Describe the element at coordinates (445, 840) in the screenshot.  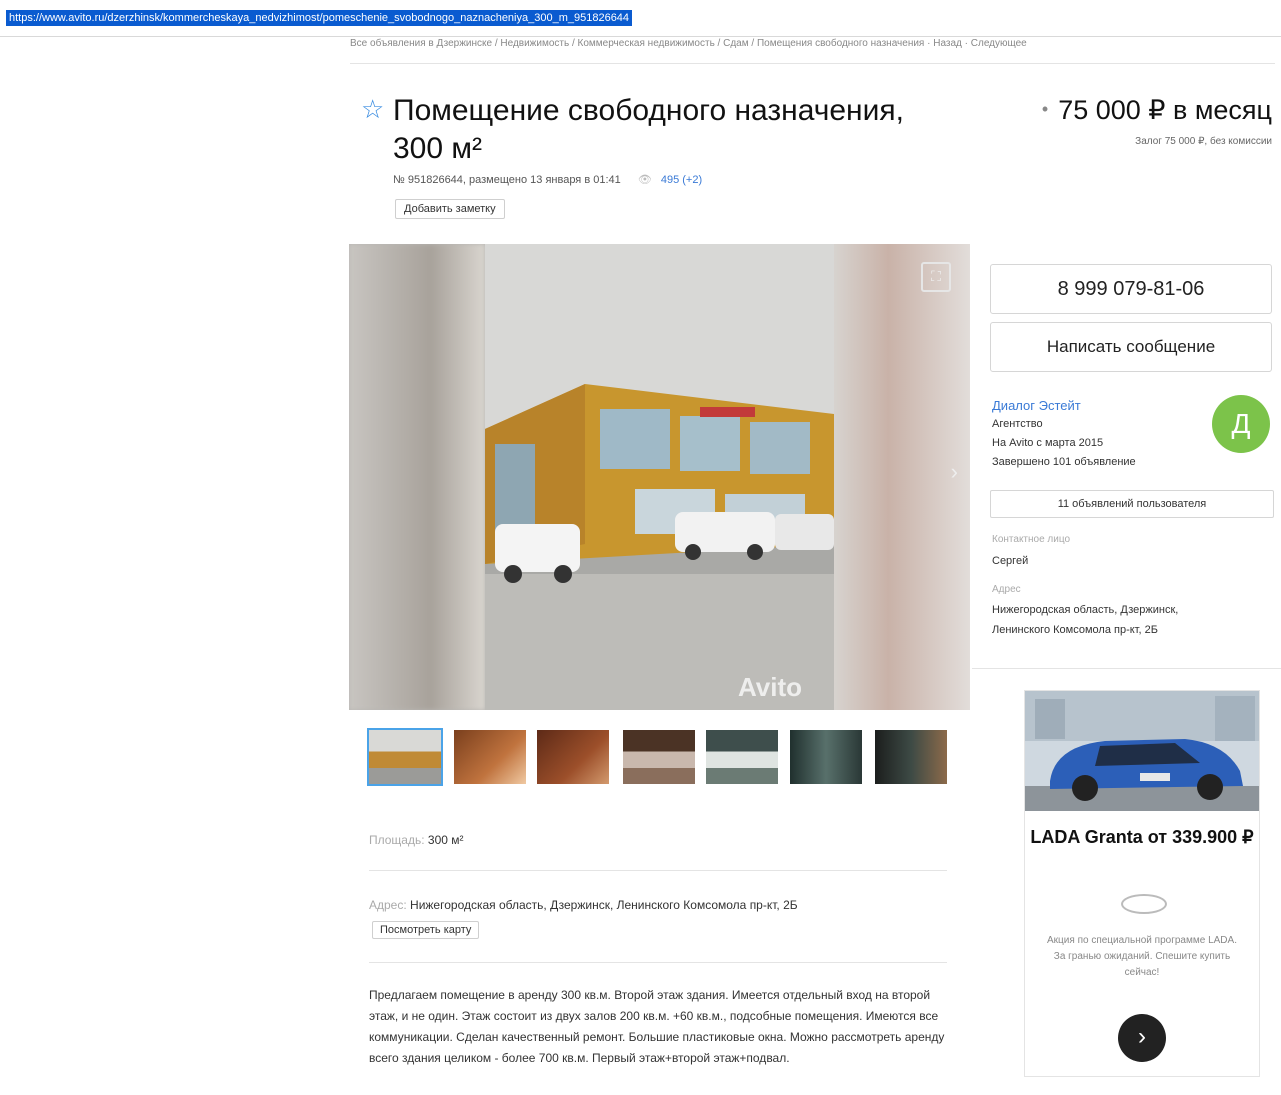
I see `area-value: 300 м²` at that location.